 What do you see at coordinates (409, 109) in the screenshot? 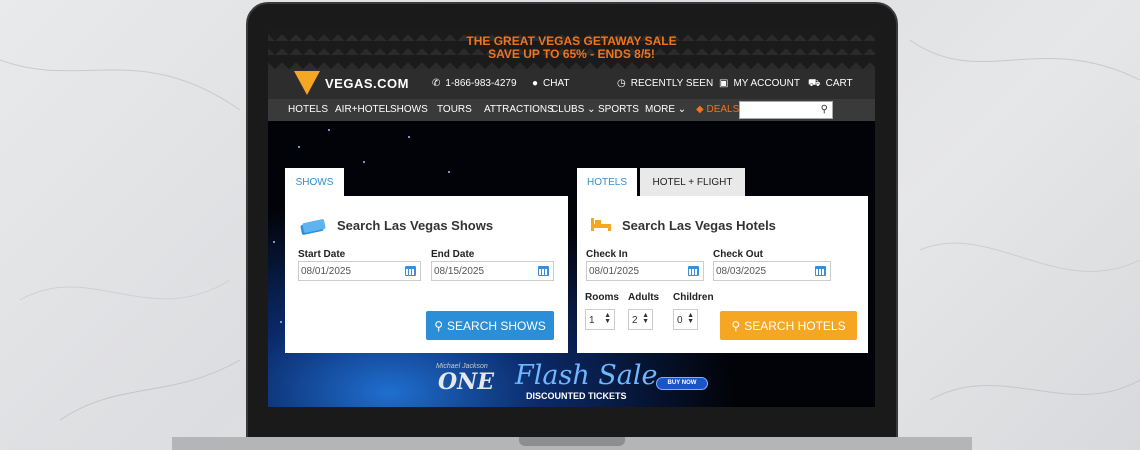
I see `nav-item-shows: SHOWS` at bounding box center [409, 109].